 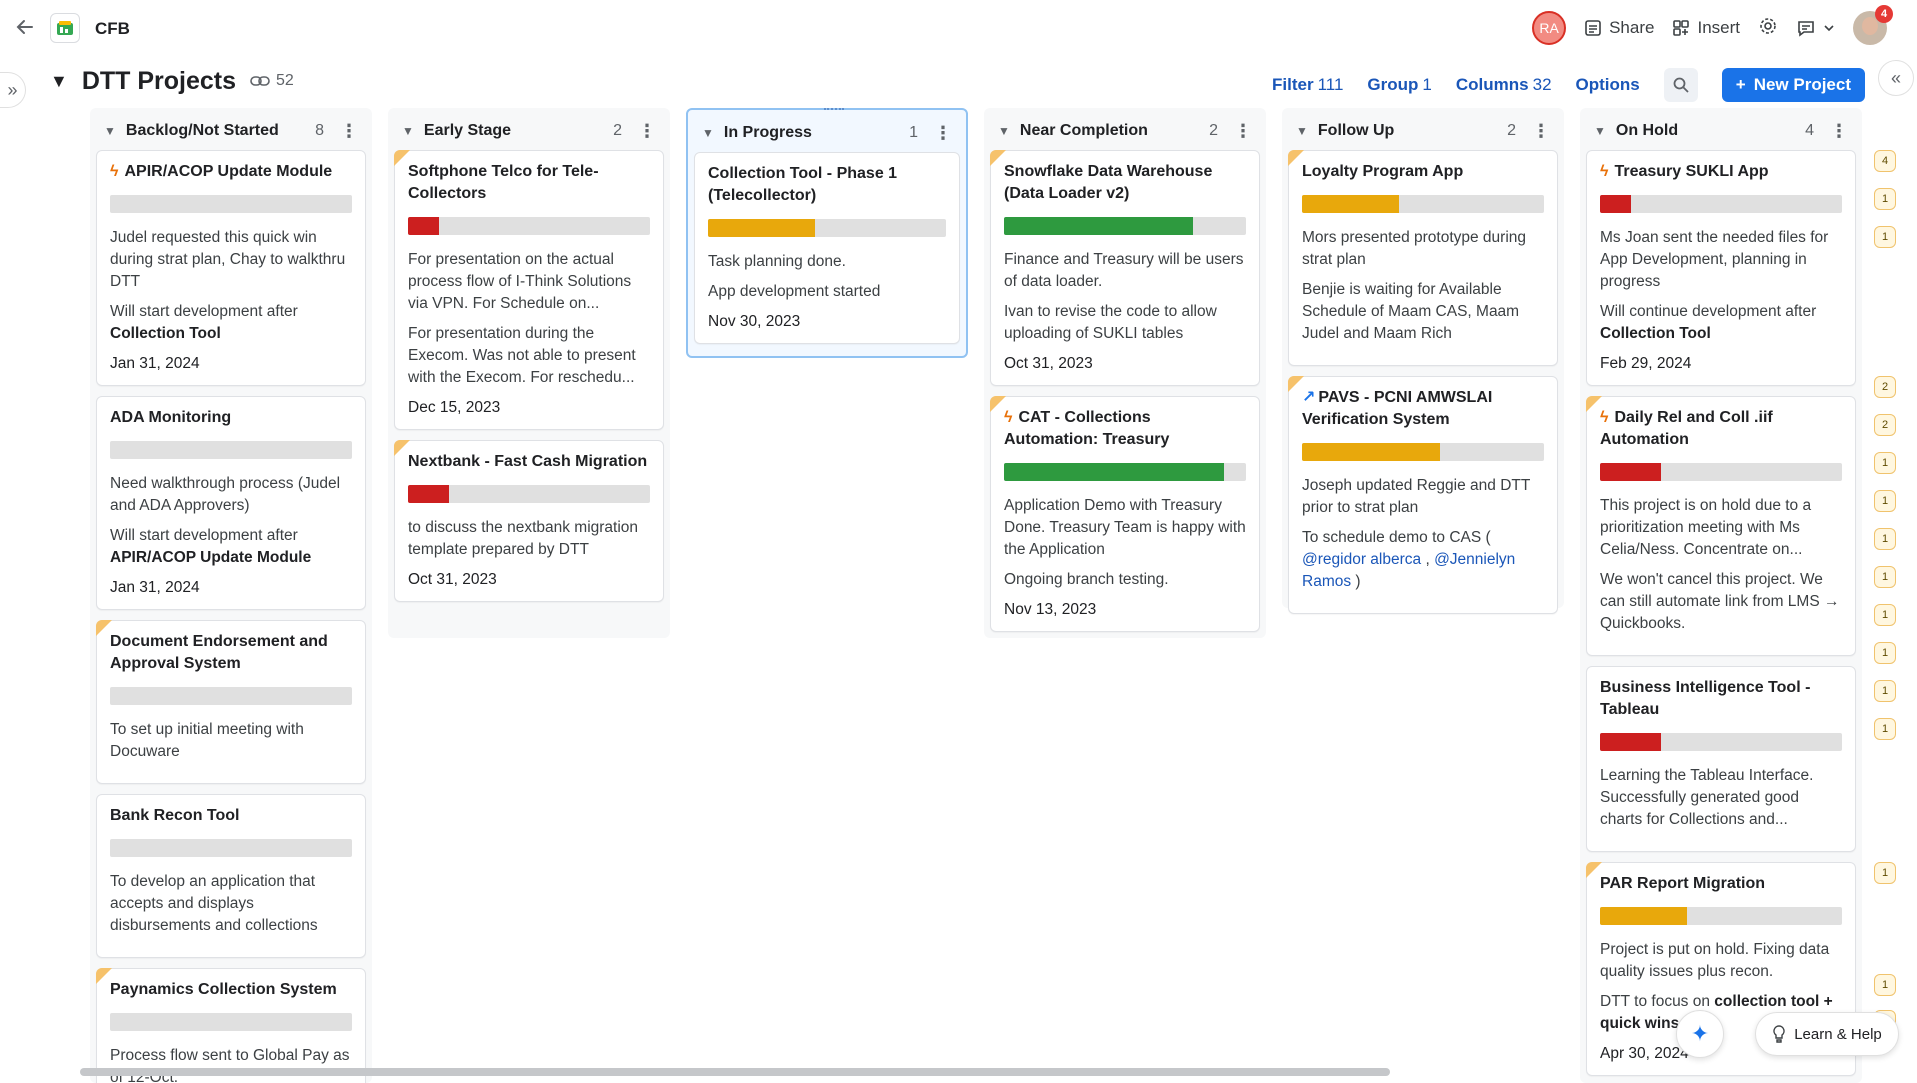 I want to click on doc-title: CFB, so click(x=112, y=29).